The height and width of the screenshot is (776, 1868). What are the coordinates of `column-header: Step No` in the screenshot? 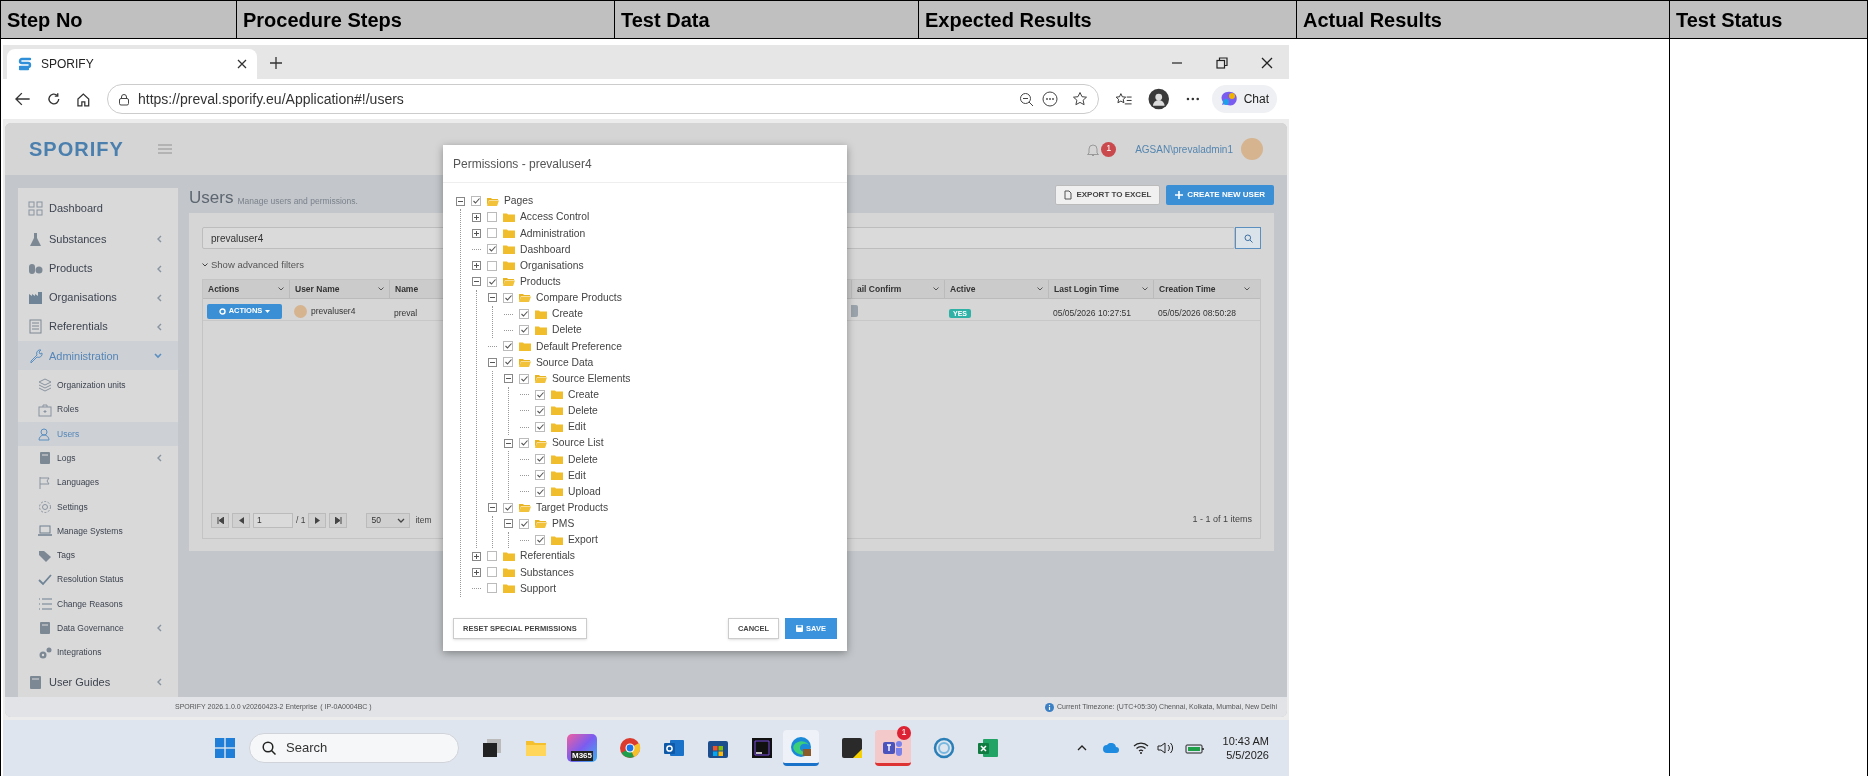 It's located at (45, 20).